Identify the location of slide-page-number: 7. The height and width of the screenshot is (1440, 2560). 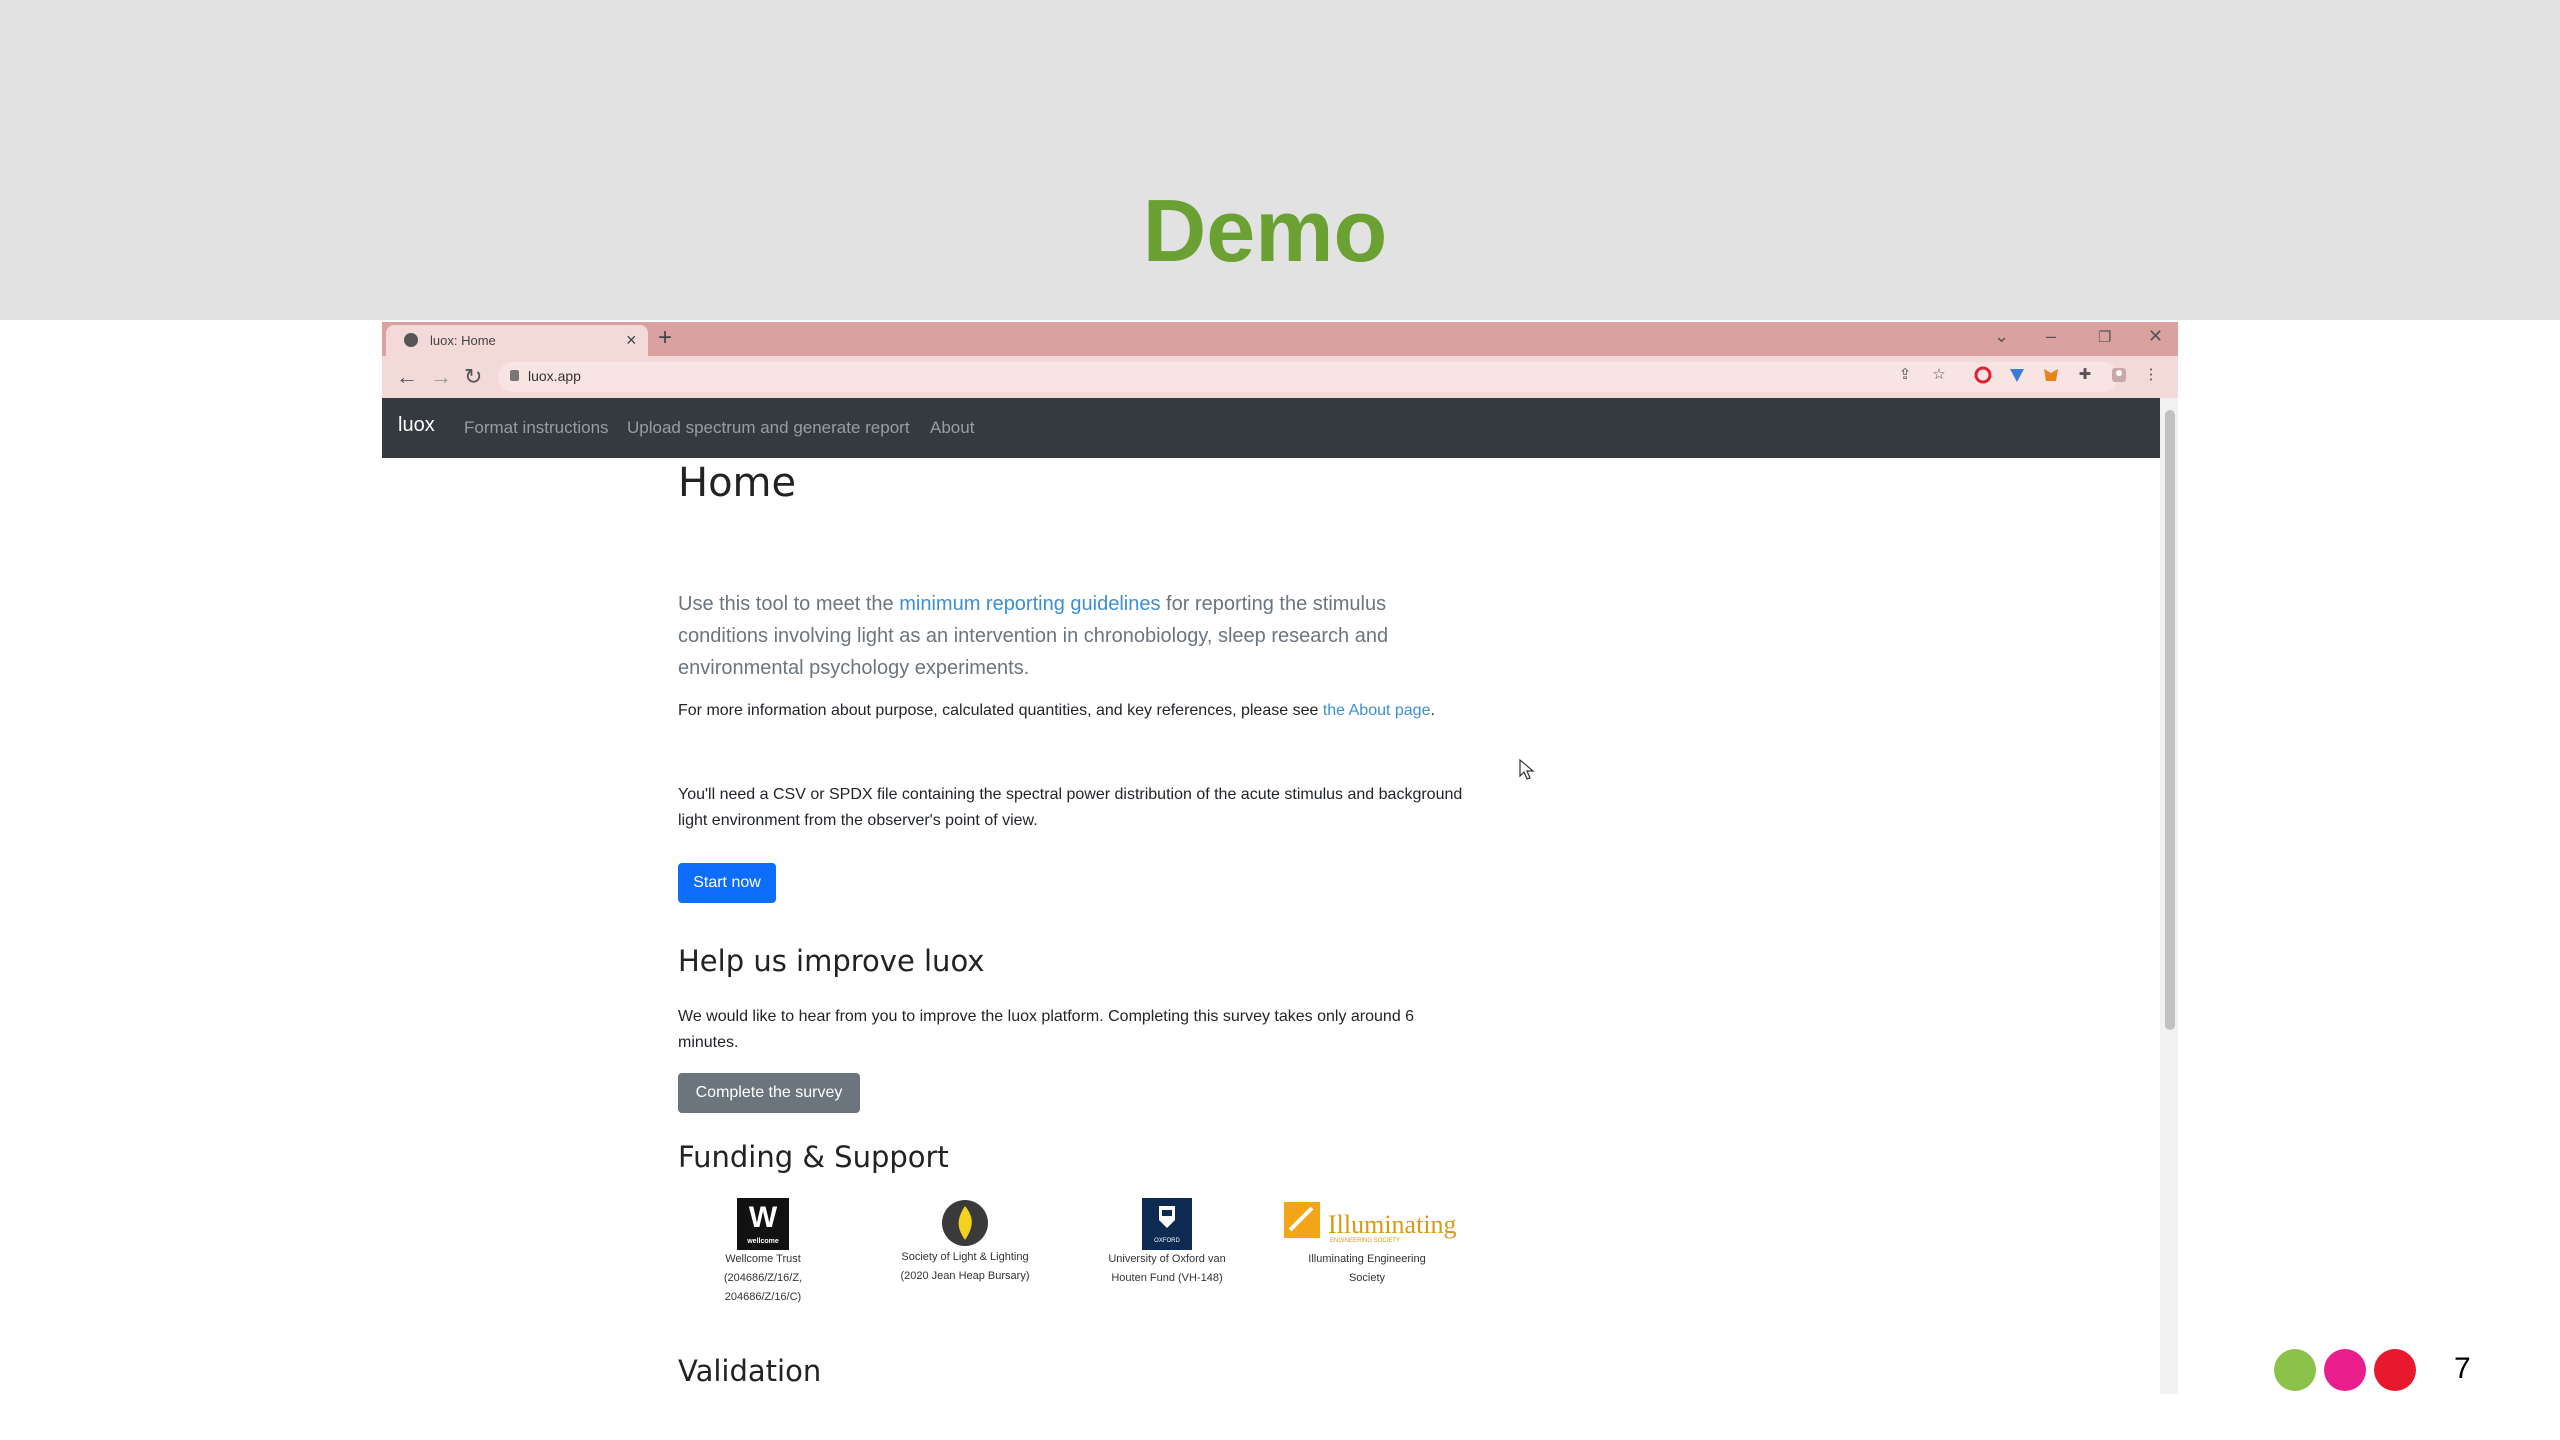
(2462, 1368).